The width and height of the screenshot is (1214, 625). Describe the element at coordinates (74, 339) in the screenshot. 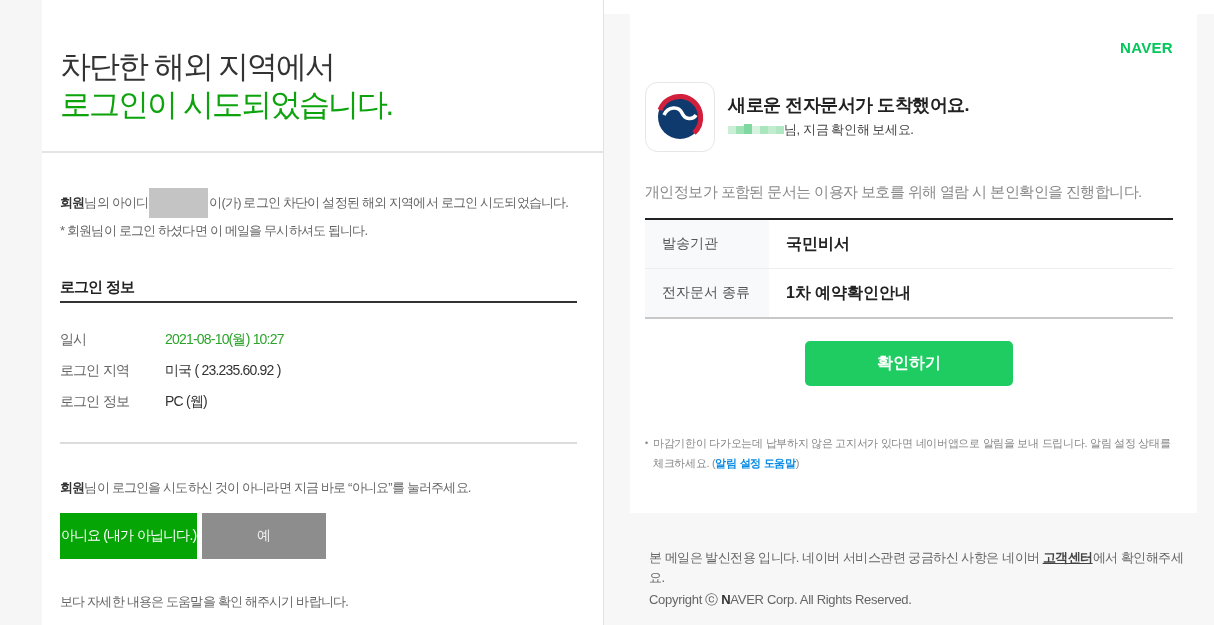

I see `info-label: 일시` at that location.